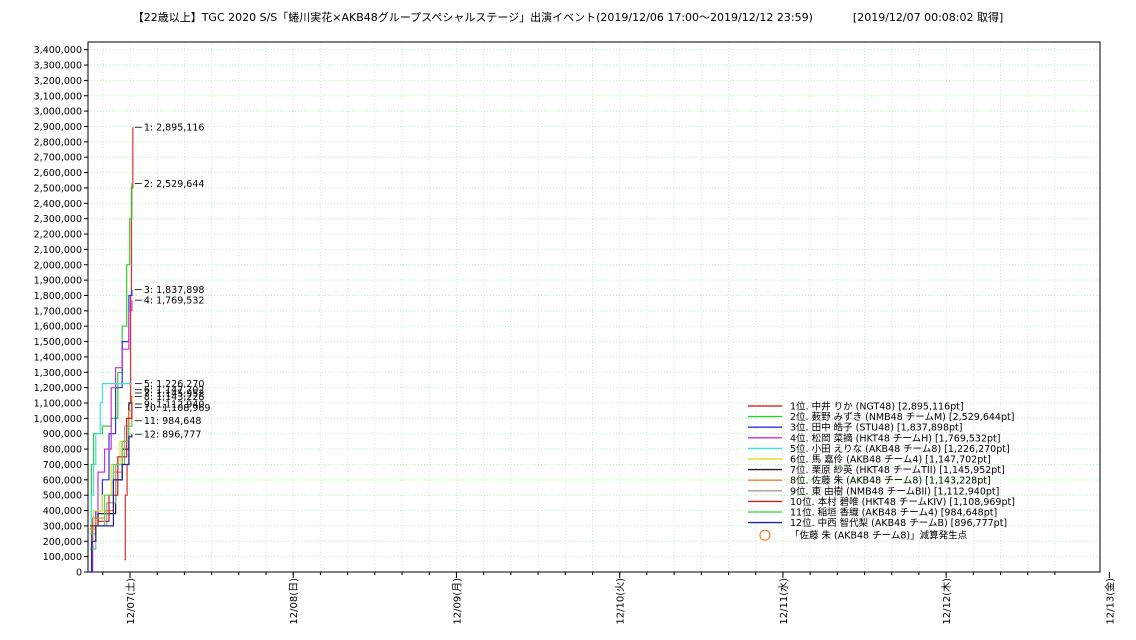  What do you see at coordinates (58, 311) in the screenshot?
I see `y-tick-label: 1,700,000` at bounding box center [58, 311].